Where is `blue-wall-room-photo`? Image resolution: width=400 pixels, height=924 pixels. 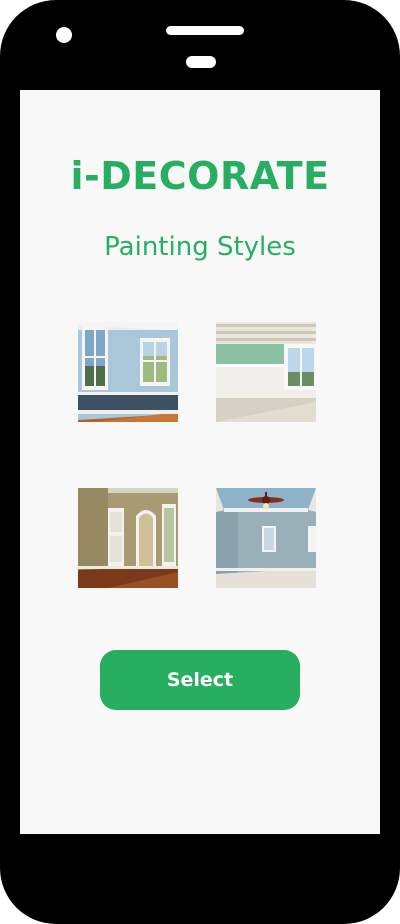 blue-wall-room-photo is located at coordinates (128, 372).